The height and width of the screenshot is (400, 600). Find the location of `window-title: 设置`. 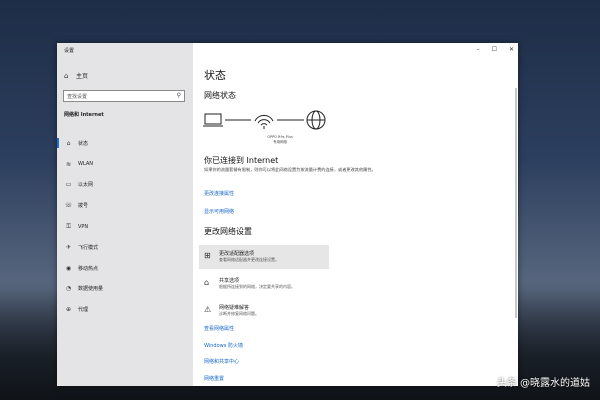

window-title: 设置 is located at coordinates (69, 51).